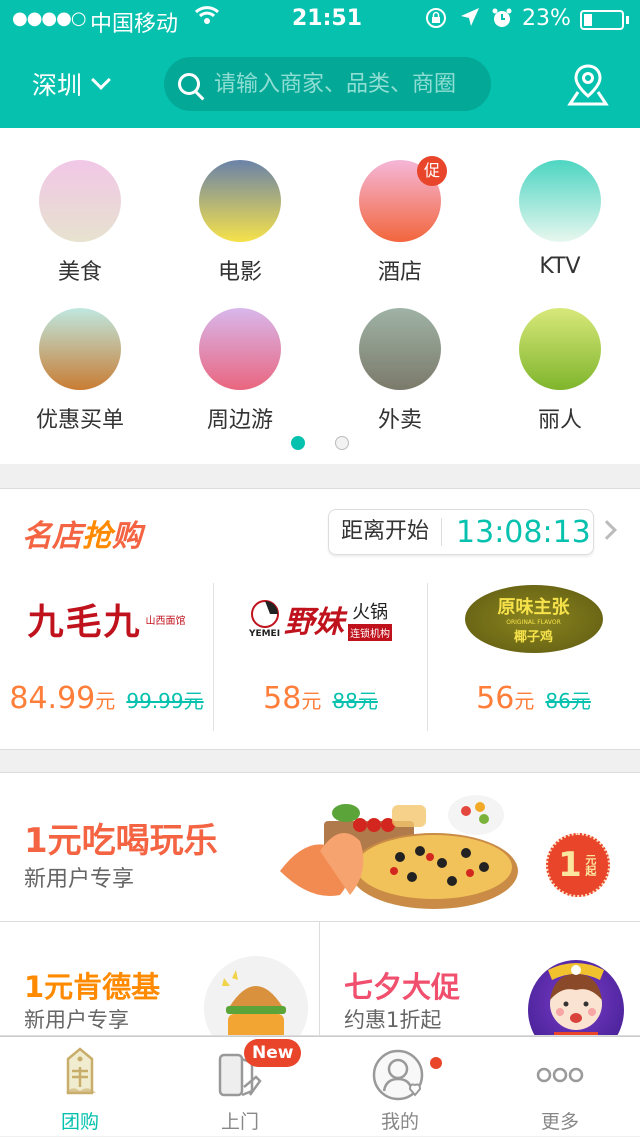 The image size is (640, 1137). What do you see at coordinates (160, 979) in the screenshot?
I see `promo-kfc: 1元肯德基 新用户专享` at bounding box center [160, 979].